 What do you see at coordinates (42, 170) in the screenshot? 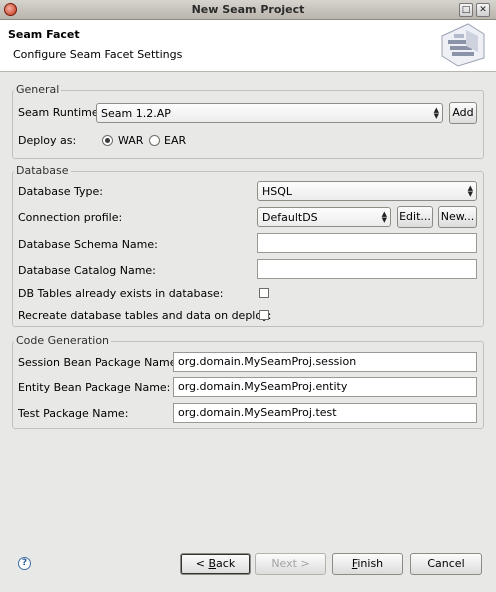
I see `database-group-label: Database` at bounding box center [42, 170].